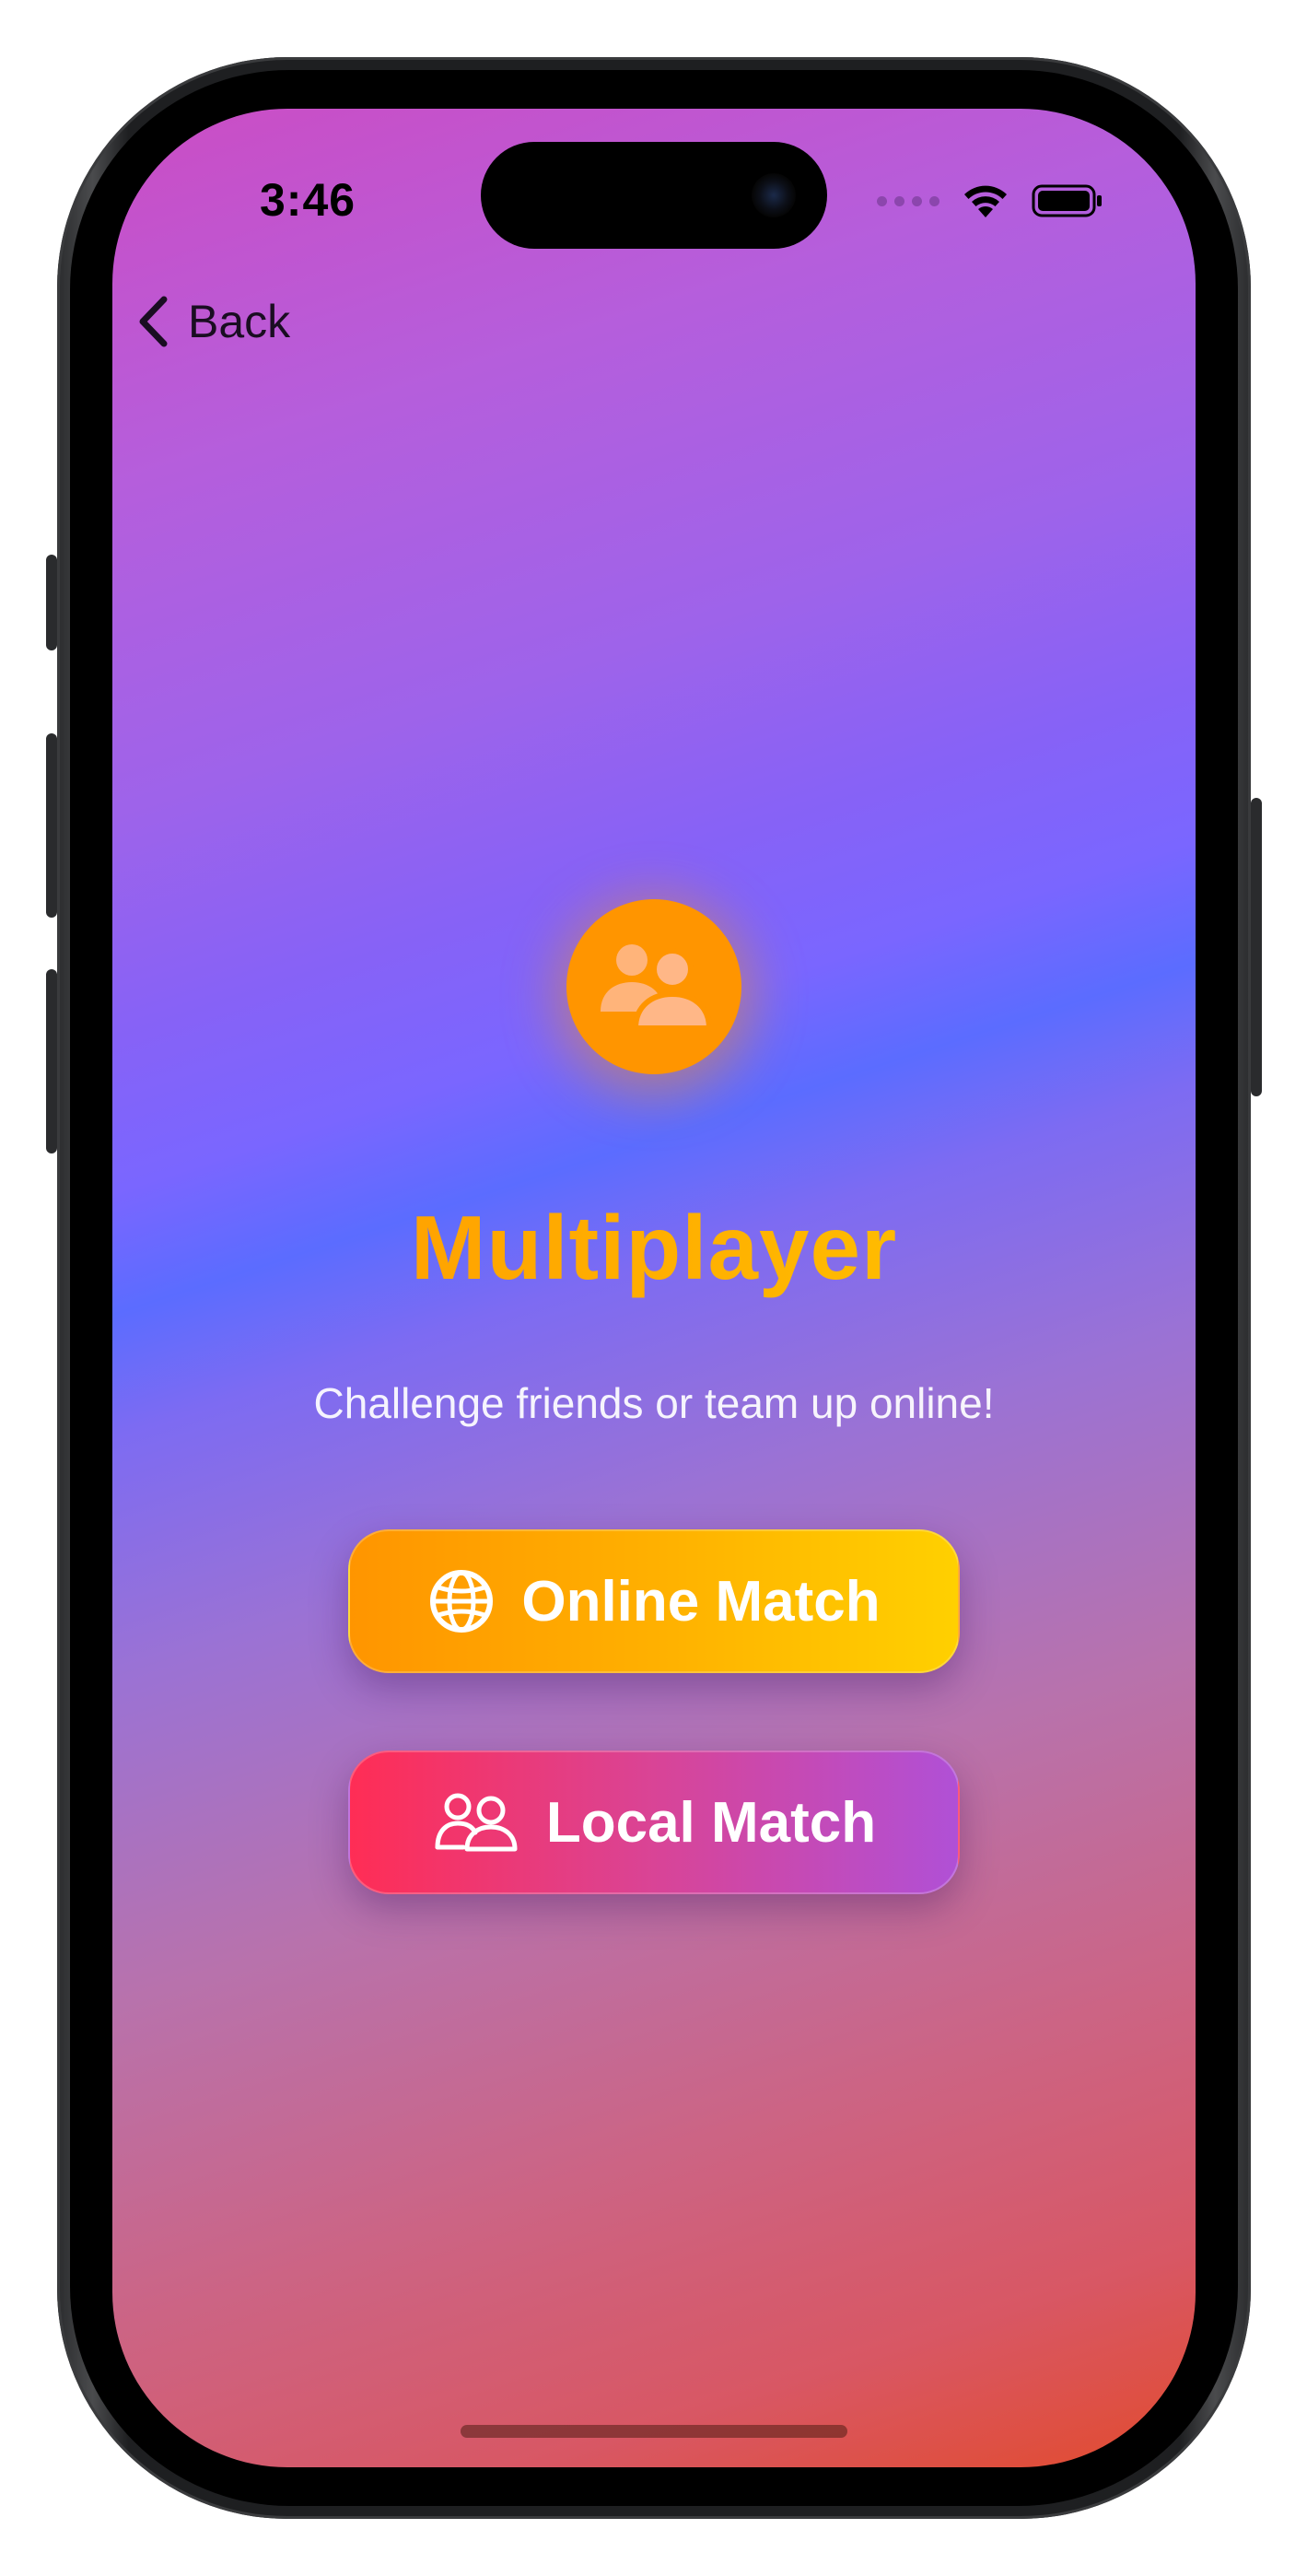  I want to click on battery-icon, so click(1067, 200).